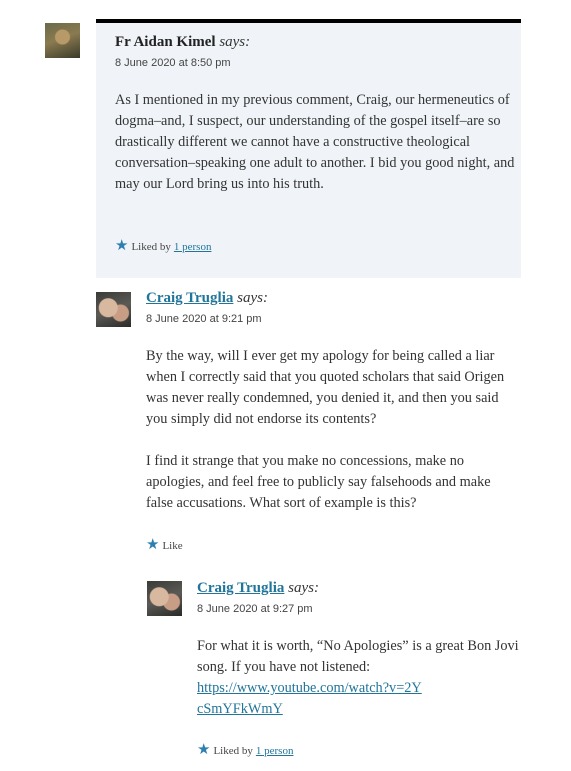 Image resolution: width=571 pixels, height=771 pixels. I want to click on comment-author: Fr Aidan Kimel says:, so click(182, 42).